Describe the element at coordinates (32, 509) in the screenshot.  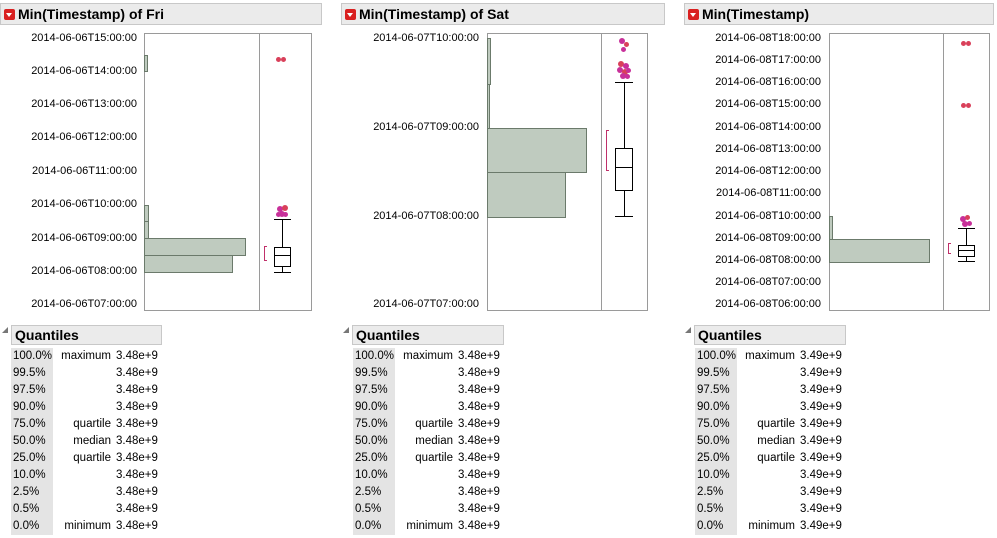
I see `quantile-pct: 0.5%` at that location.